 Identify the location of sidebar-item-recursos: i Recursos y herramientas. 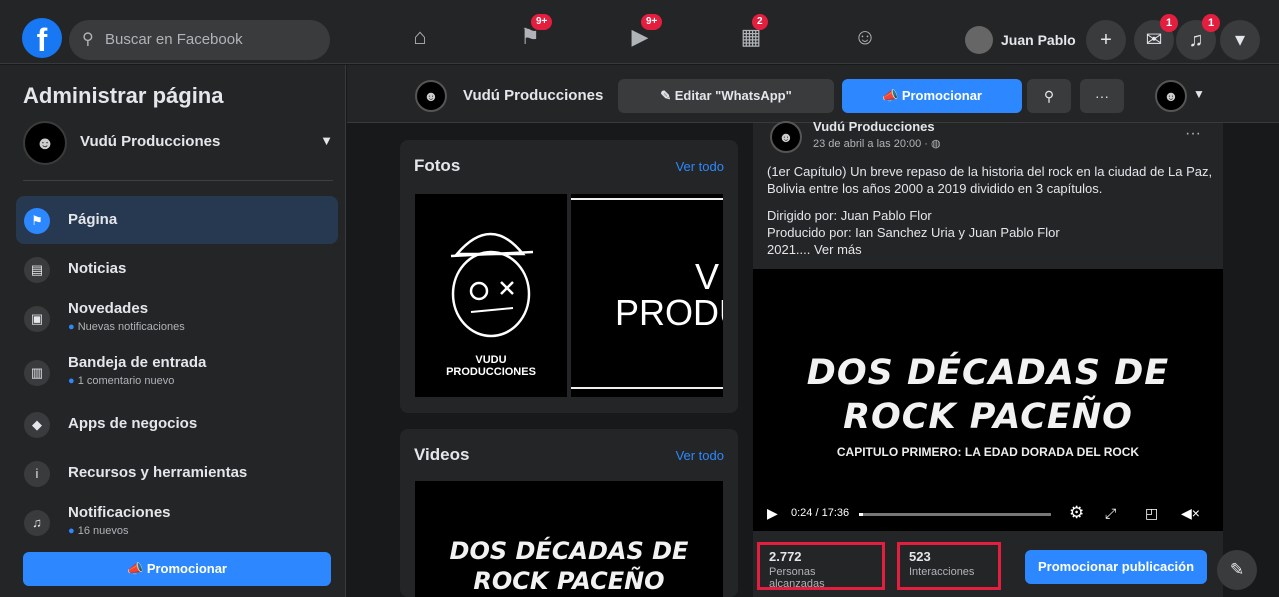
(177, 473).